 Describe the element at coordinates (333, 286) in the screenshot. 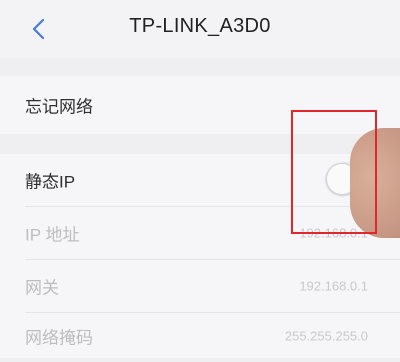

I see `gateway-value: 192.168.0.1` at that location.